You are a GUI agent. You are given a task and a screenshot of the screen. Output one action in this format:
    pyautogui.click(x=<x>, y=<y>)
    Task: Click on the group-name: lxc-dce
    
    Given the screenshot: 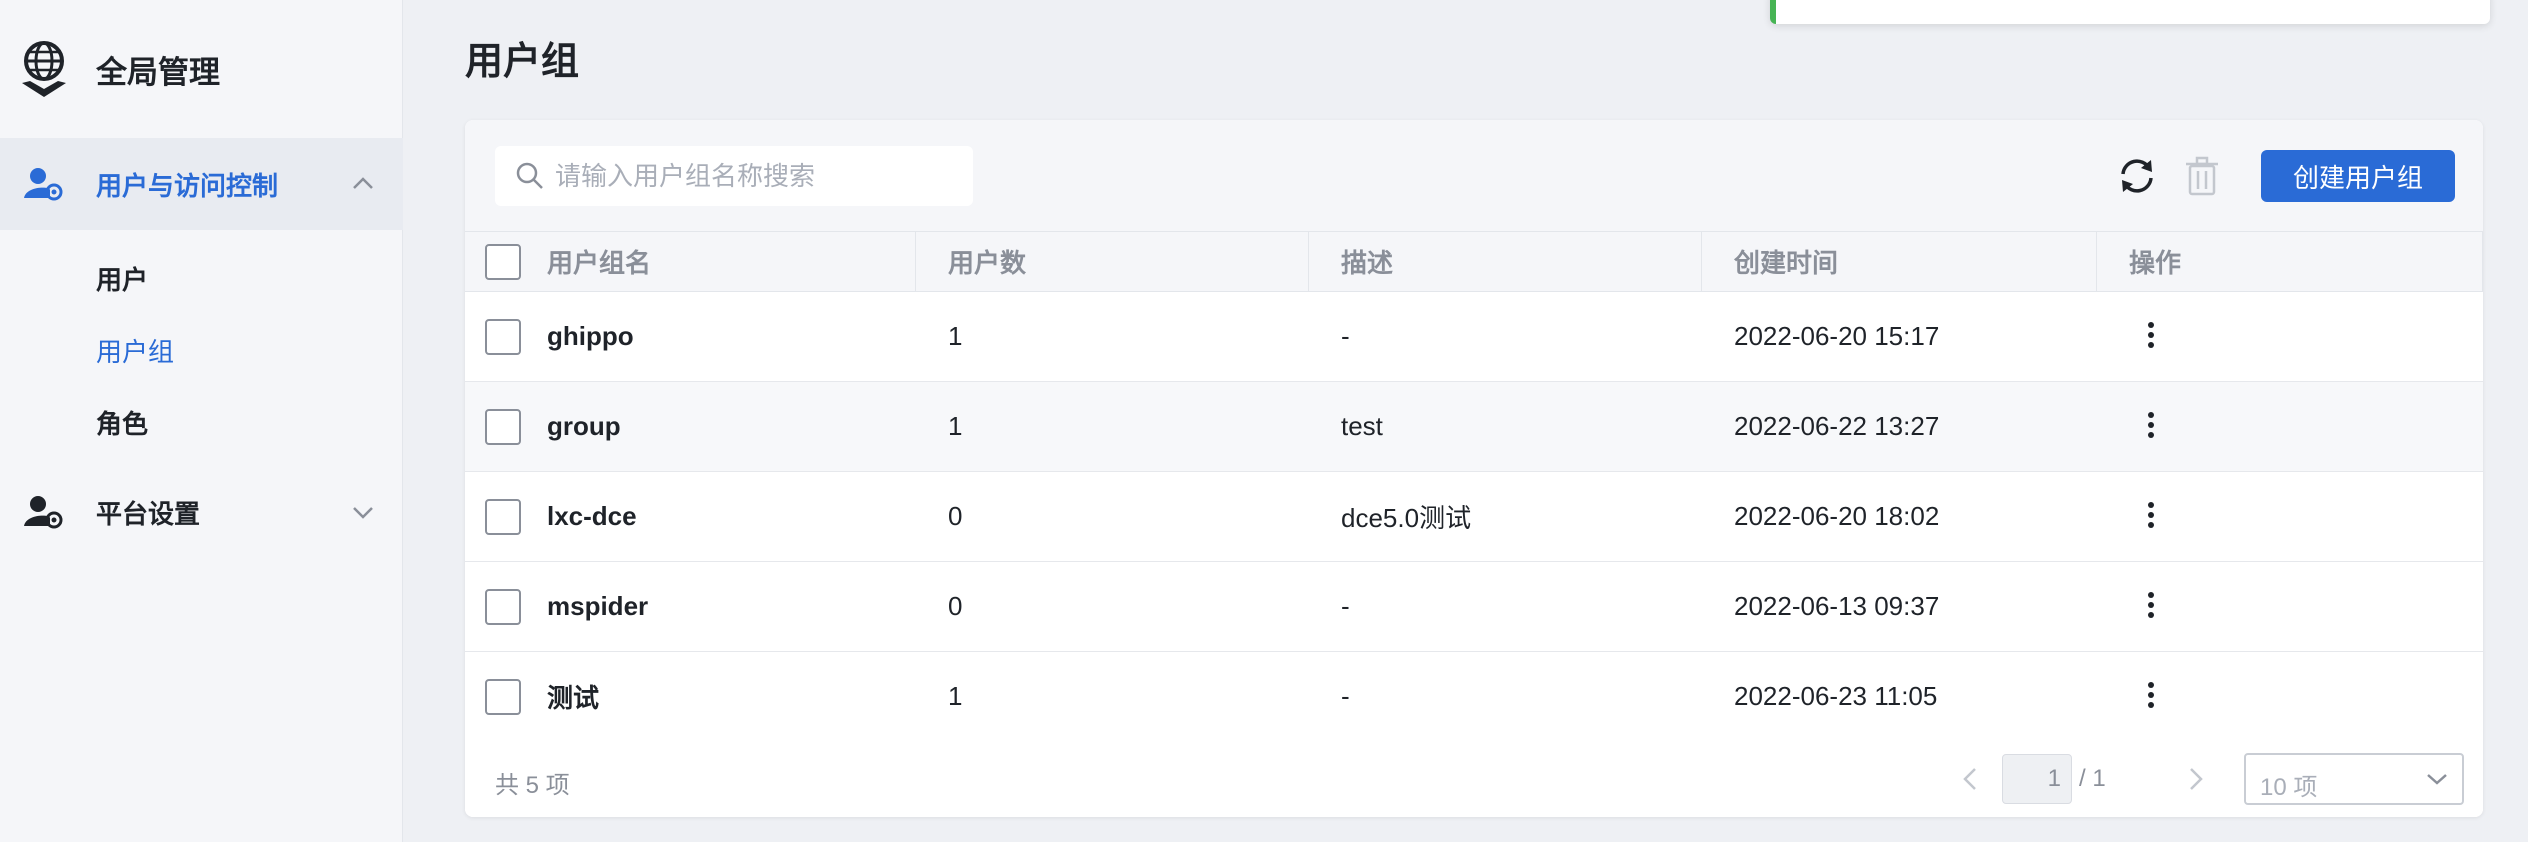 What is the action you would take?
    pyautogui.click(x=731, y=517)
    